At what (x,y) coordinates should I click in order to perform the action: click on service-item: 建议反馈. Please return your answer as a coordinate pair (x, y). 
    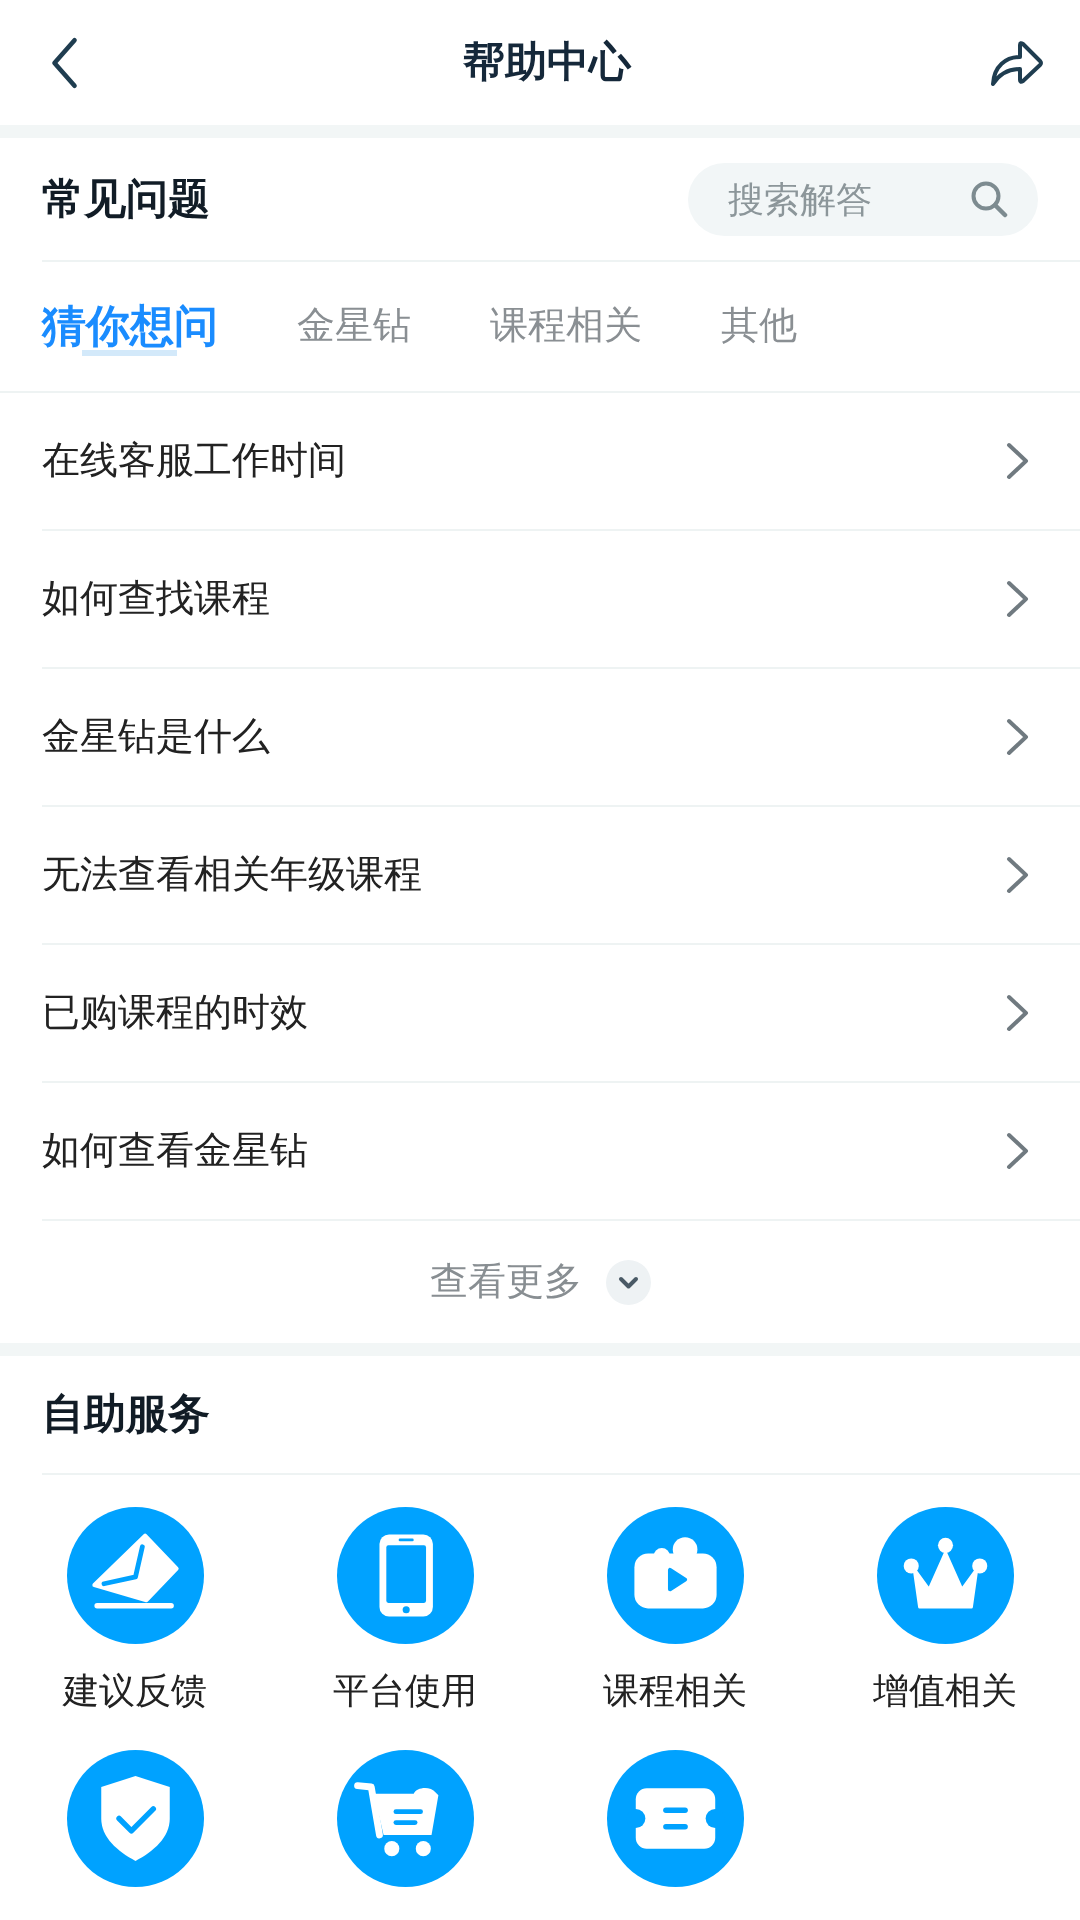
    Looking at the image, I should click on (135, 1609).